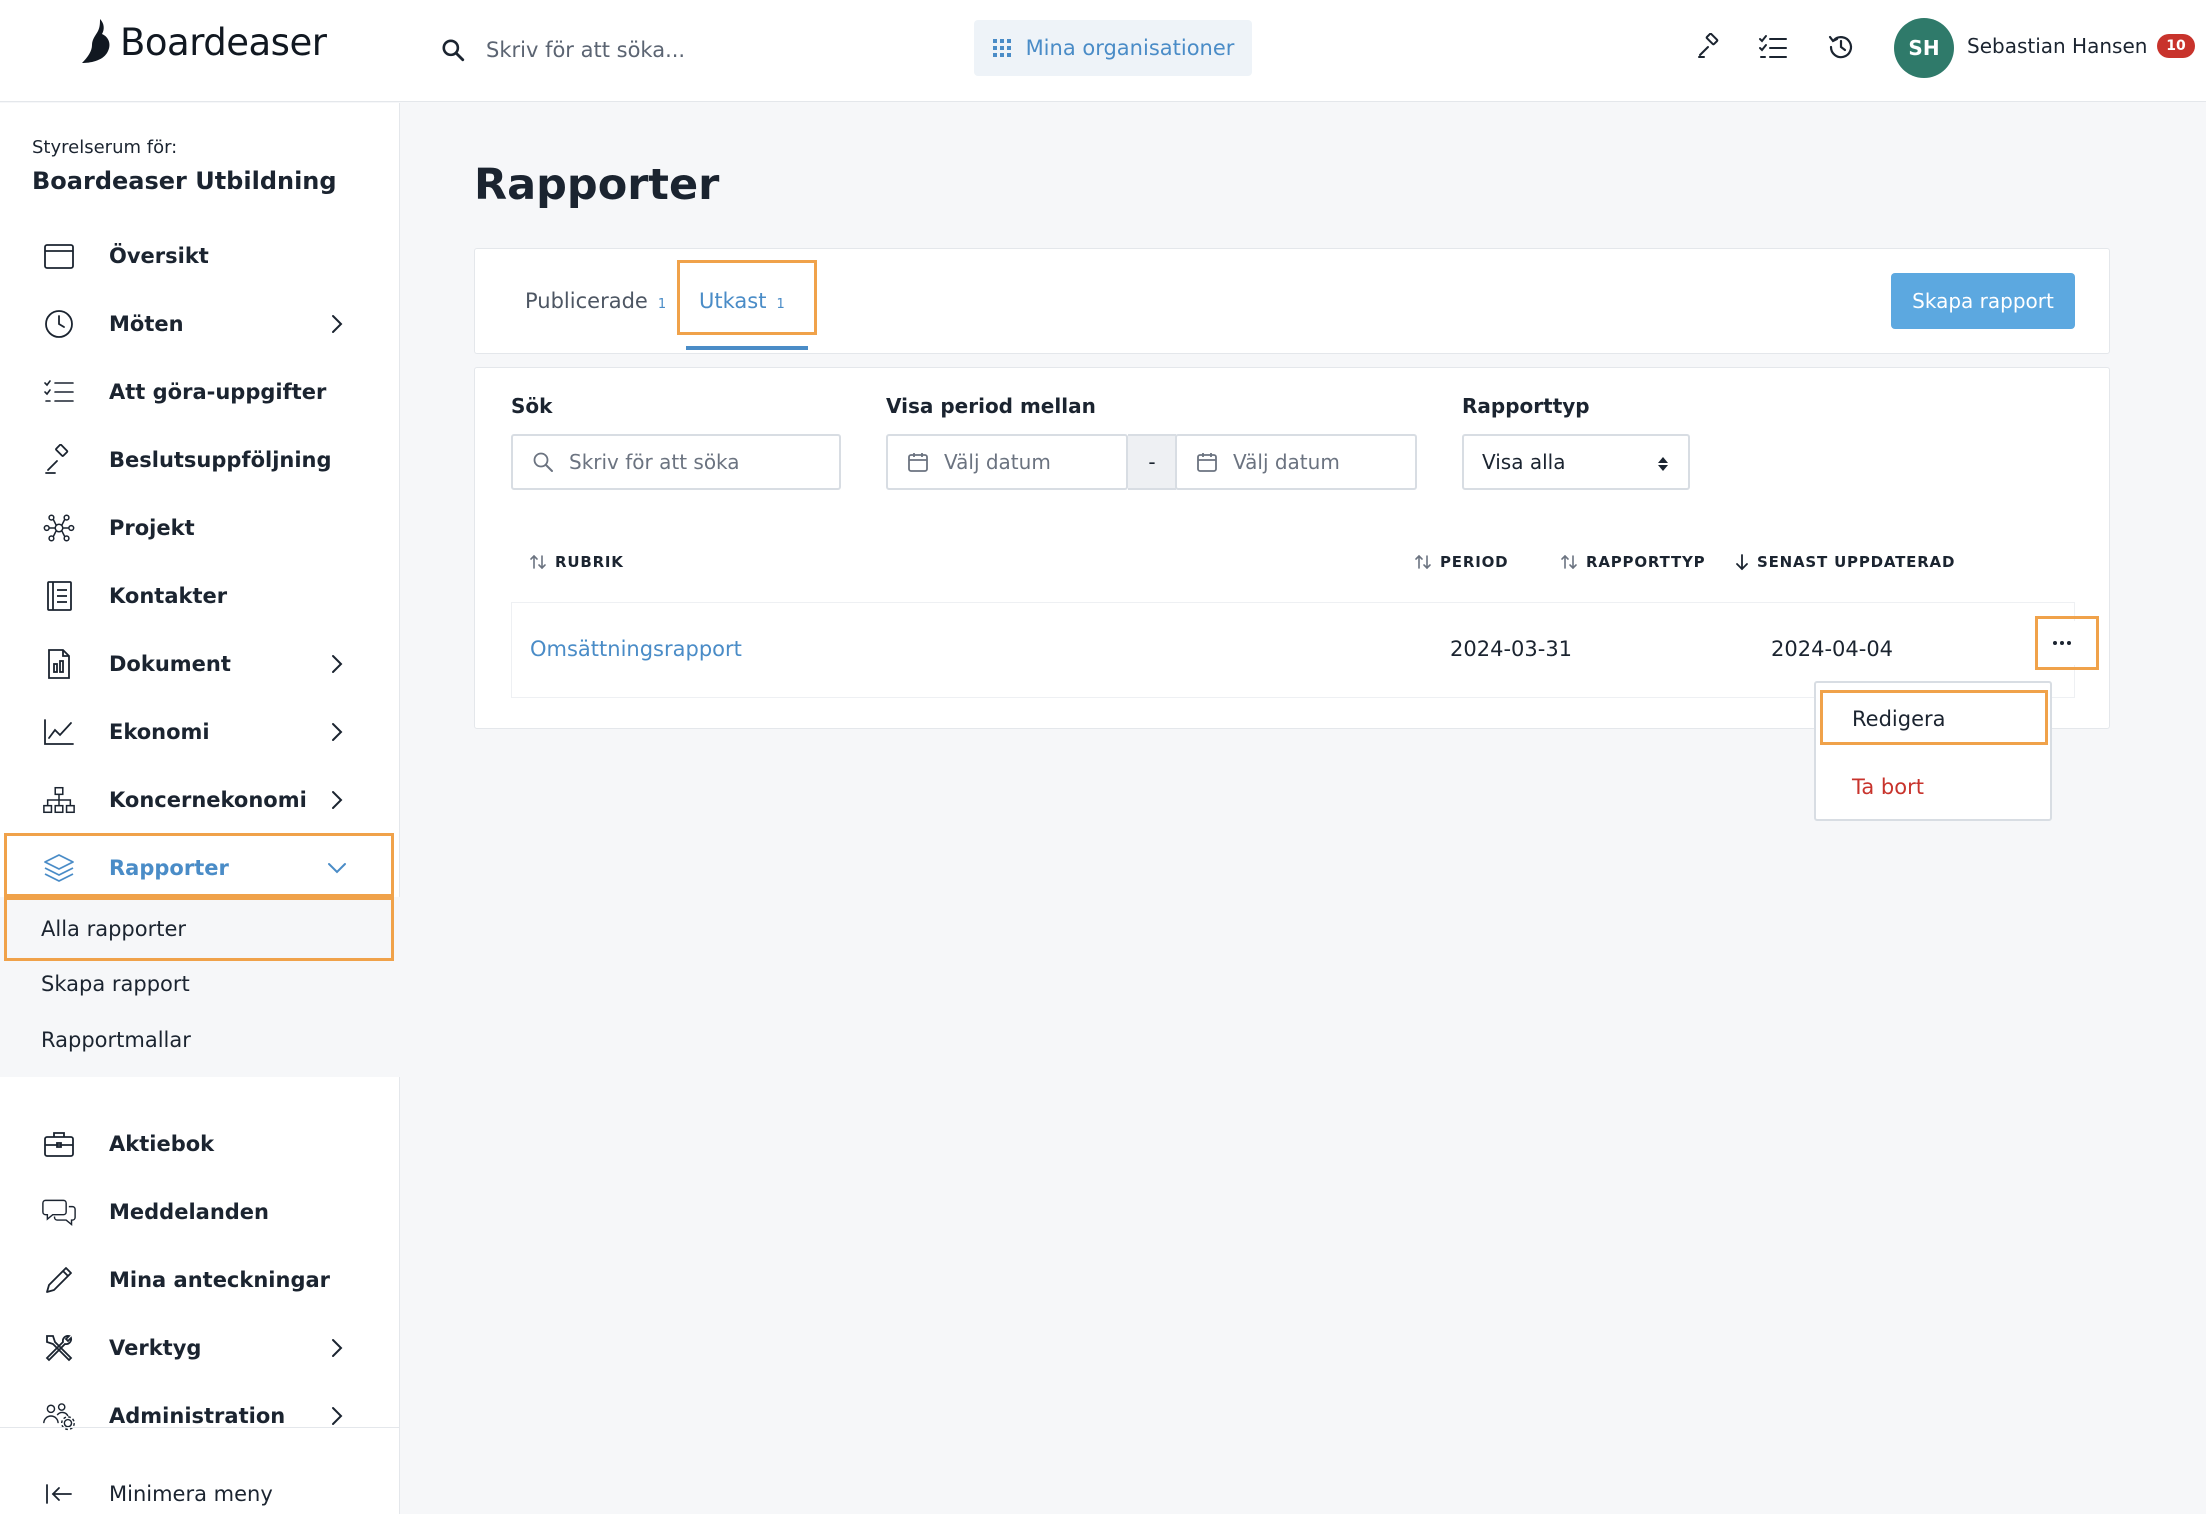  I want to click on date-to-placeholder: Välj datum, so click(1286, 462).